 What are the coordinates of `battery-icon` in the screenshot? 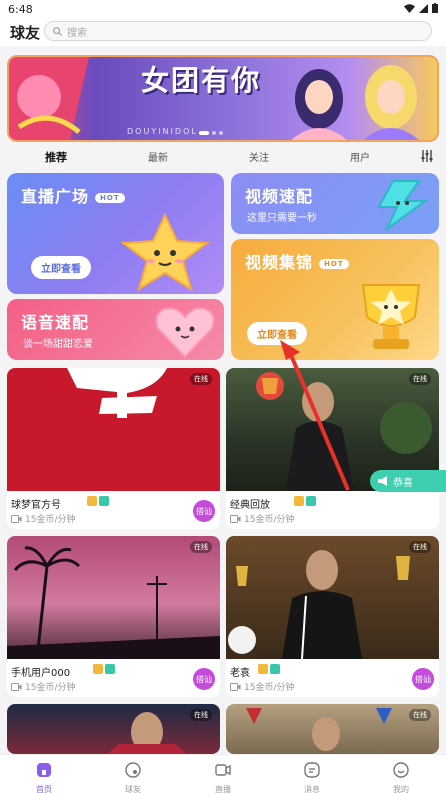 It's located at (435, 8).